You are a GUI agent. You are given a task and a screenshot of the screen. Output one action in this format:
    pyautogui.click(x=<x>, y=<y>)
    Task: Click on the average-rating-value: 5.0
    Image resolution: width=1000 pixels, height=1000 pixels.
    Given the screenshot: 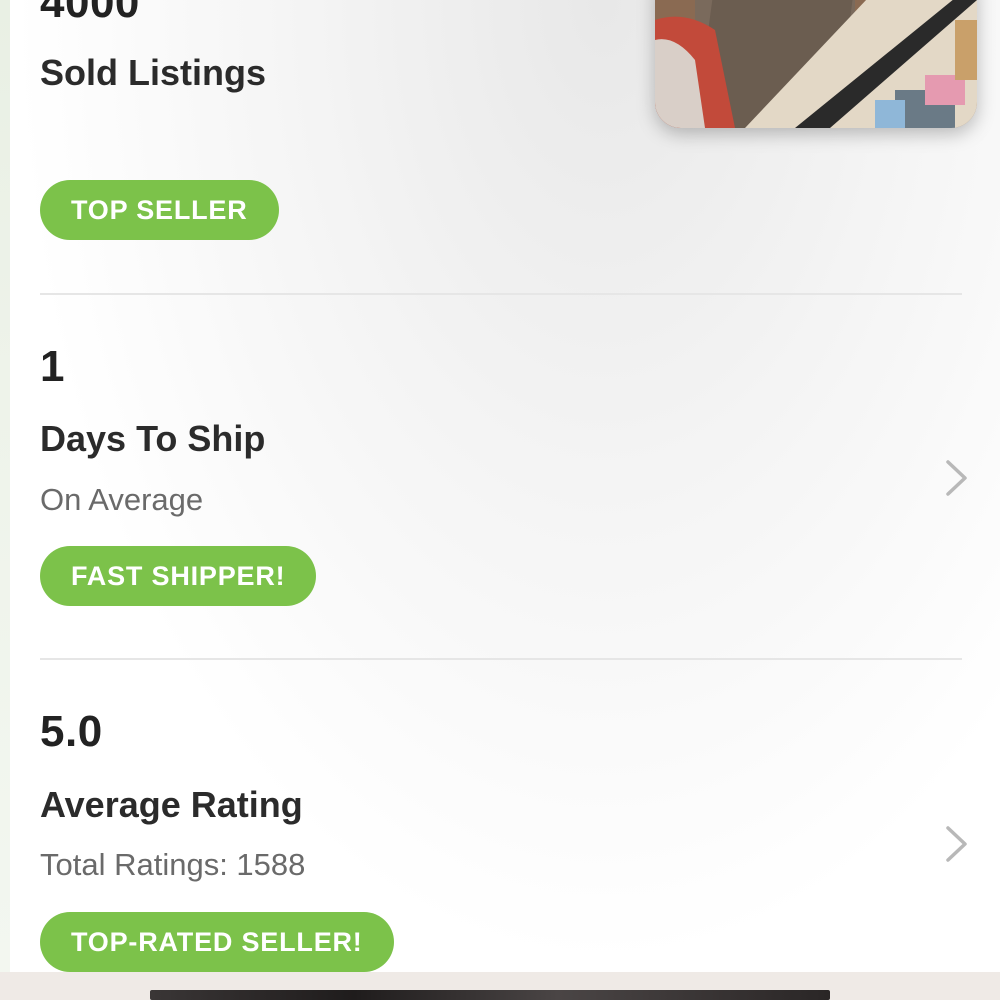 What is the action you would take?
    pyautogui.click(x=71, y=731)
    